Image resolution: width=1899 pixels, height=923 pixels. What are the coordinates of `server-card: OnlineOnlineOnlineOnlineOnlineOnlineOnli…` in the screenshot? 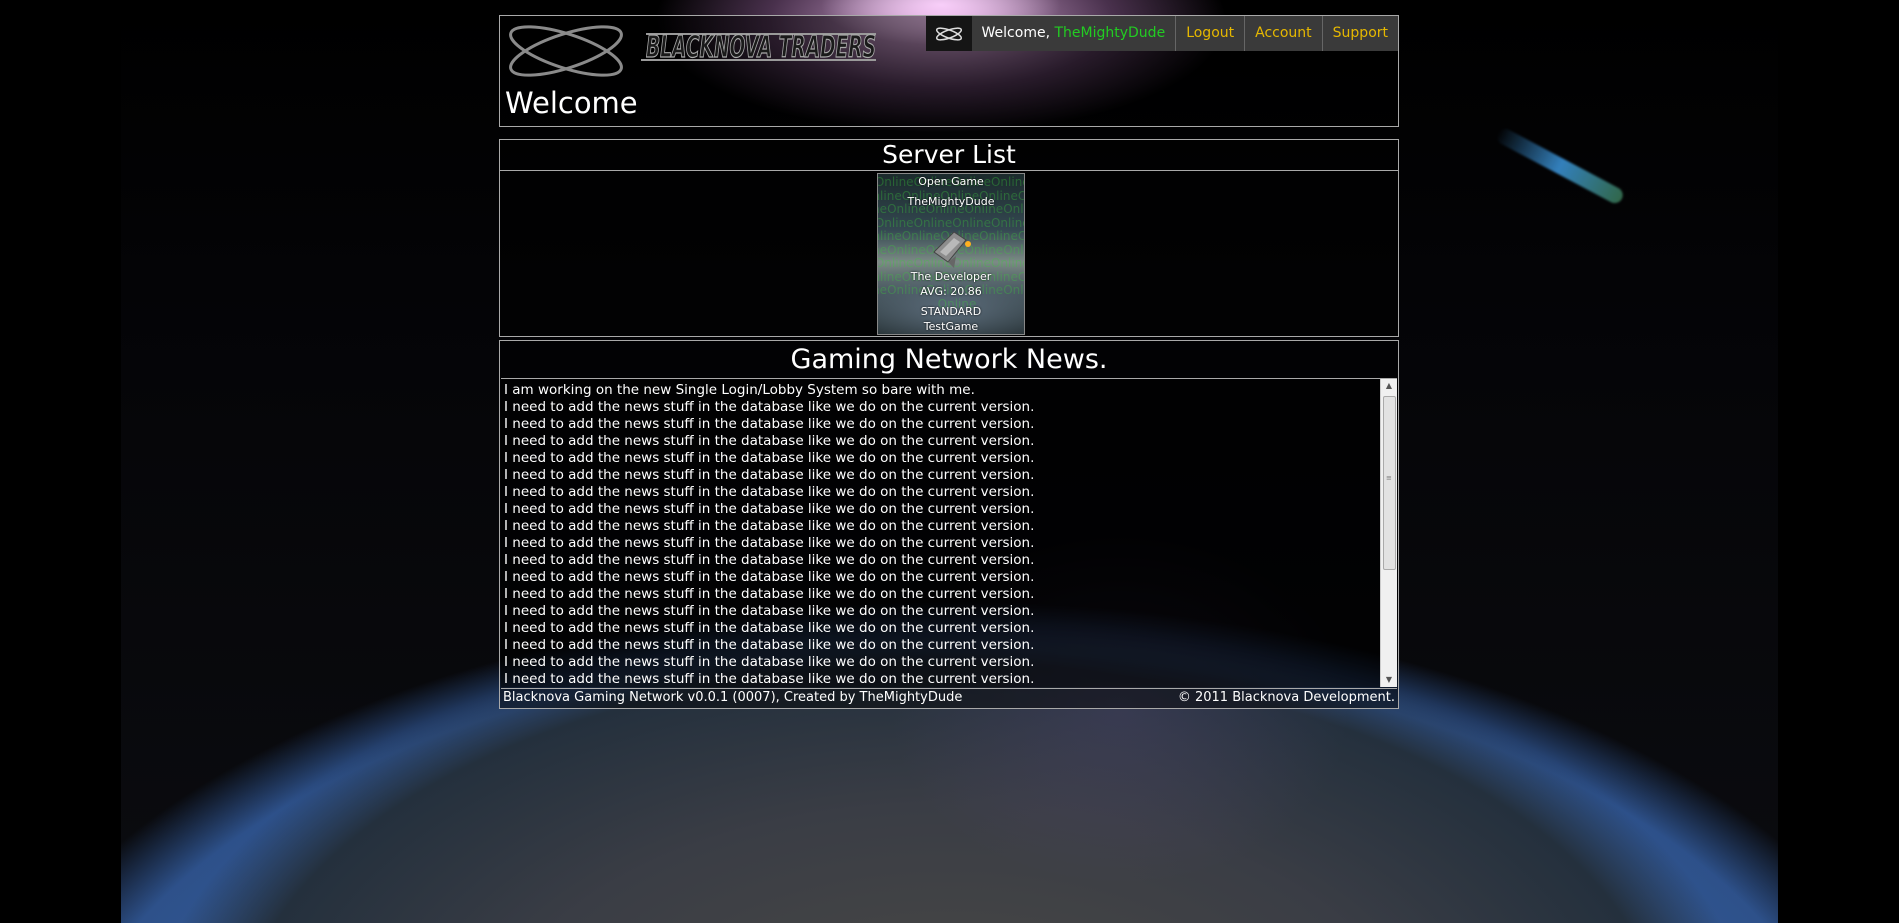 It's located at (951, 254).